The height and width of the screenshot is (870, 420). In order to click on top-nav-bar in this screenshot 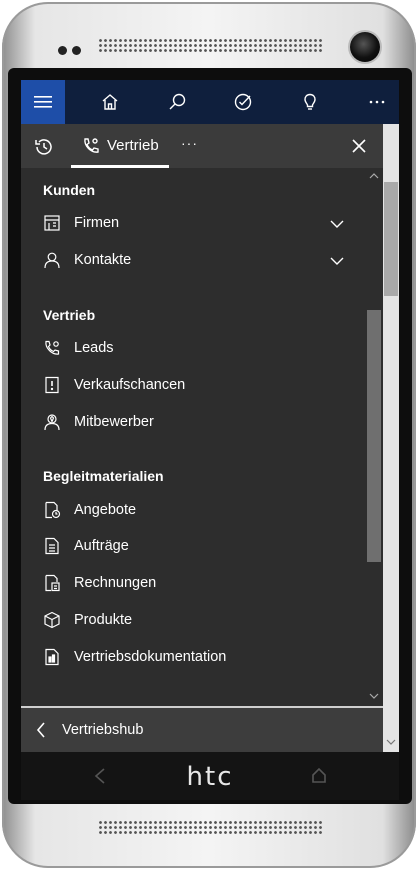, I will do `click(210, 102)`.